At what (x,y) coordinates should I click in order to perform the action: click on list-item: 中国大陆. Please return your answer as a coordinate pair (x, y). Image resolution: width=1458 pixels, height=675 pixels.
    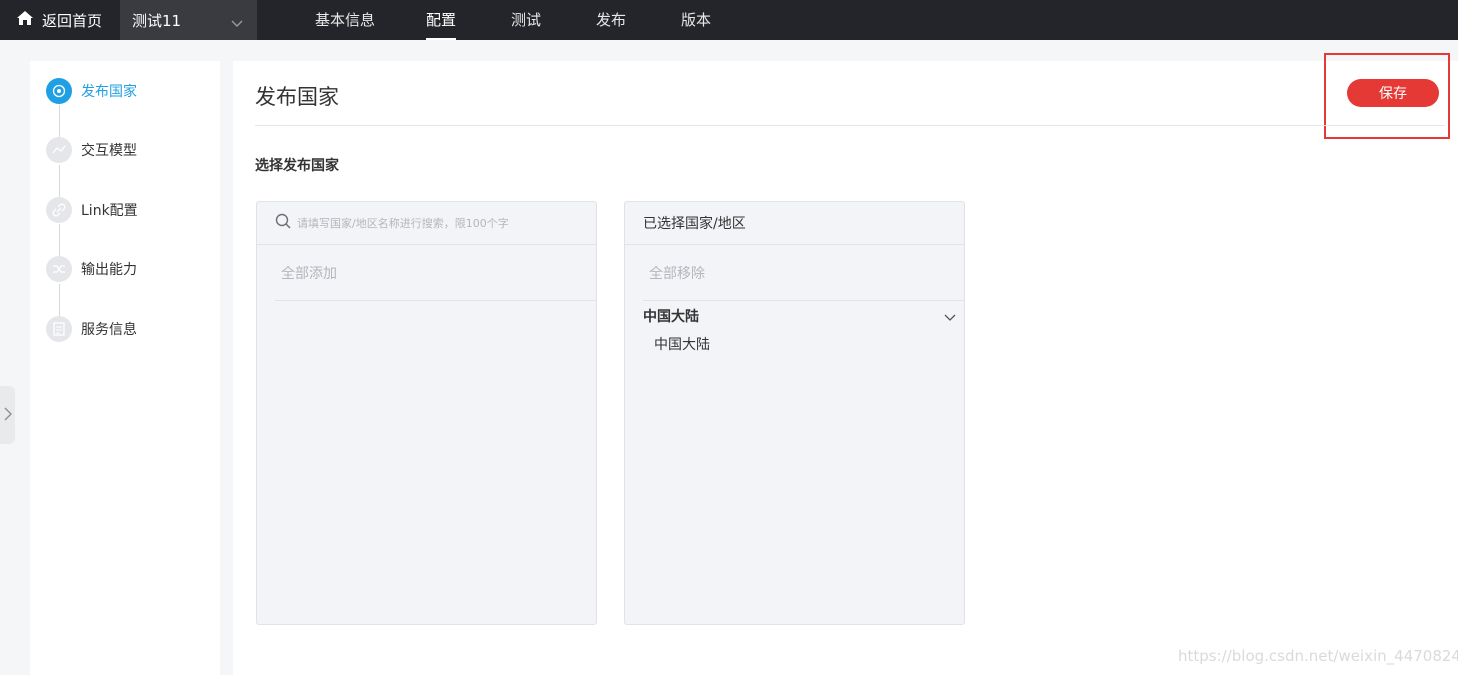
    Looking at the image, I should click on (794, 344).